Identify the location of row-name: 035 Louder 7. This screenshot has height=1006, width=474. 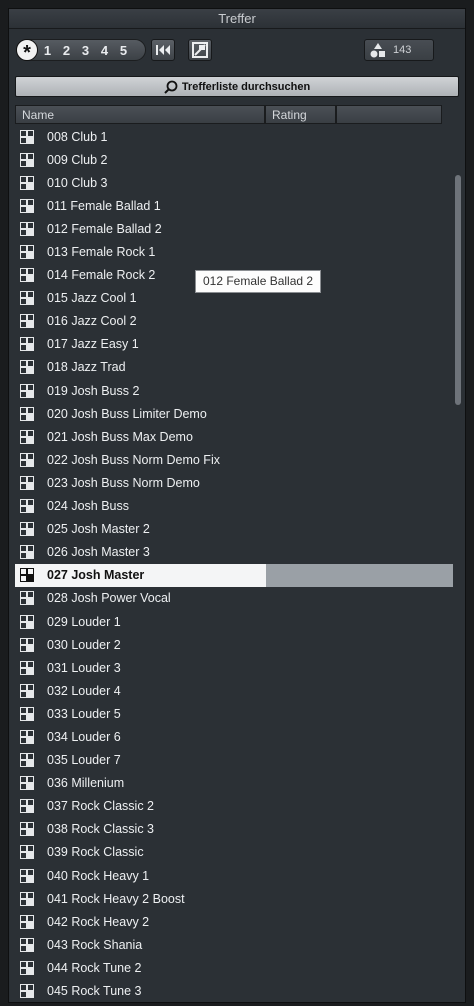
(84, 760).